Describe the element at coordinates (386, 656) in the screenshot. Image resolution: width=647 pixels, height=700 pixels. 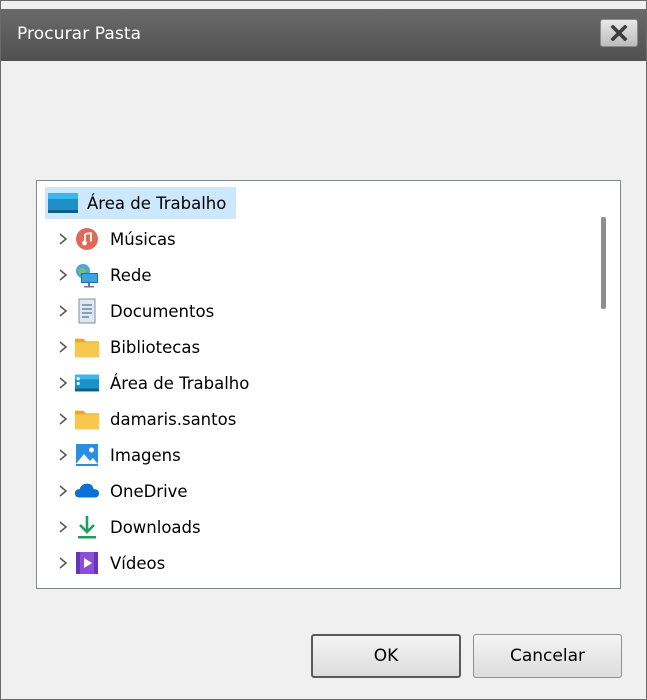
I see `ok-button: OK` at that location.